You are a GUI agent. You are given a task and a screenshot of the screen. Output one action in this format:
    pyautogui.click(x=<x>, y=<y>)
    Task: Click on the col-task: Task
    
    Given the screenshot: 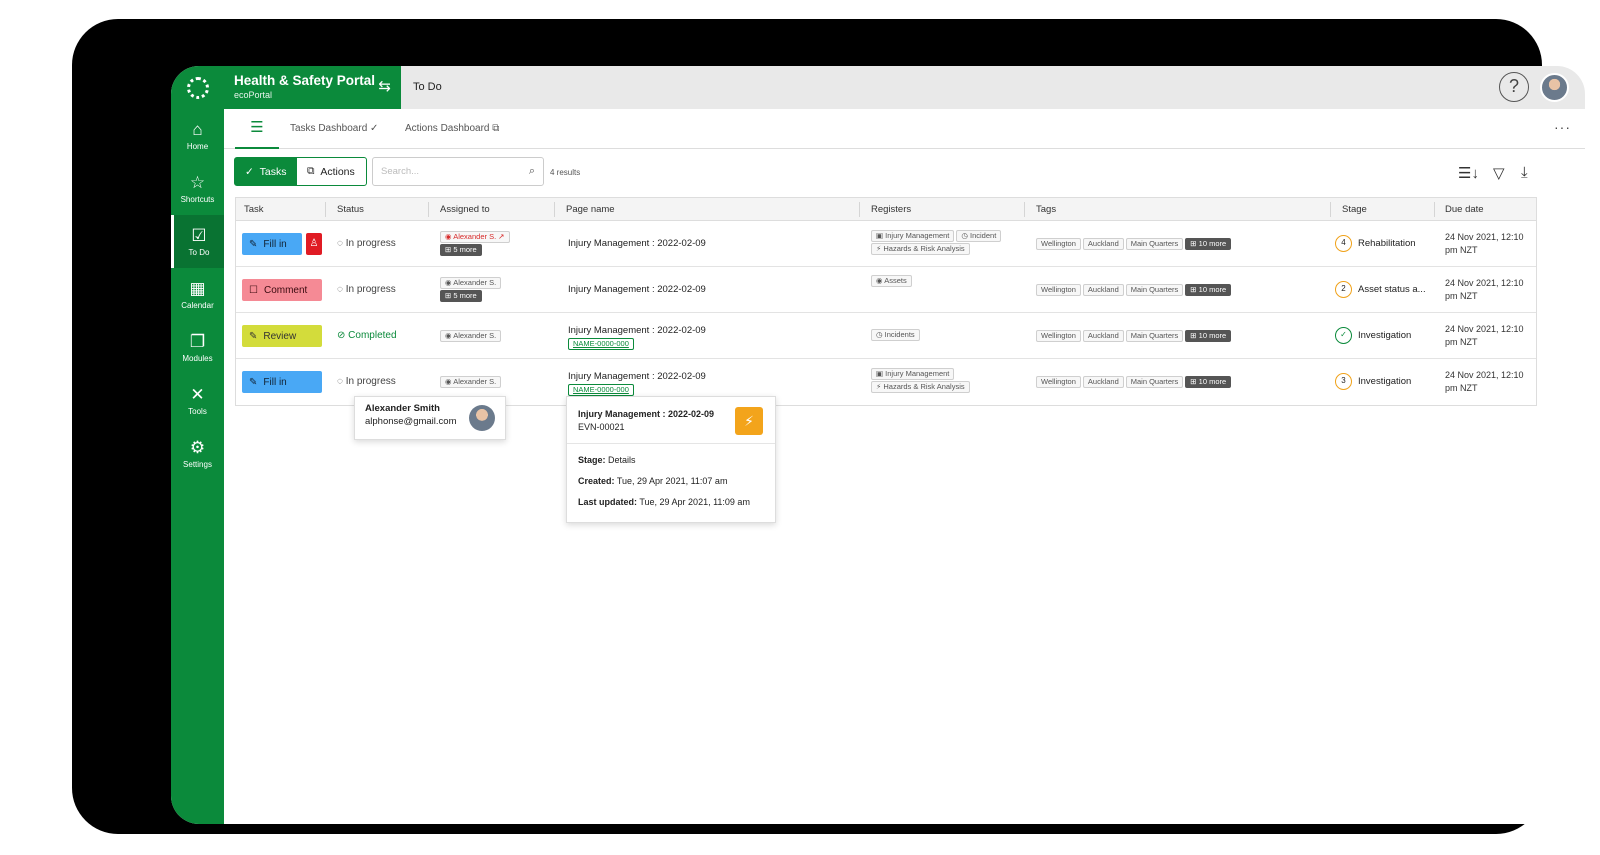 What is the action you would take?
    pyautogui.click(x=254, y=209)
    